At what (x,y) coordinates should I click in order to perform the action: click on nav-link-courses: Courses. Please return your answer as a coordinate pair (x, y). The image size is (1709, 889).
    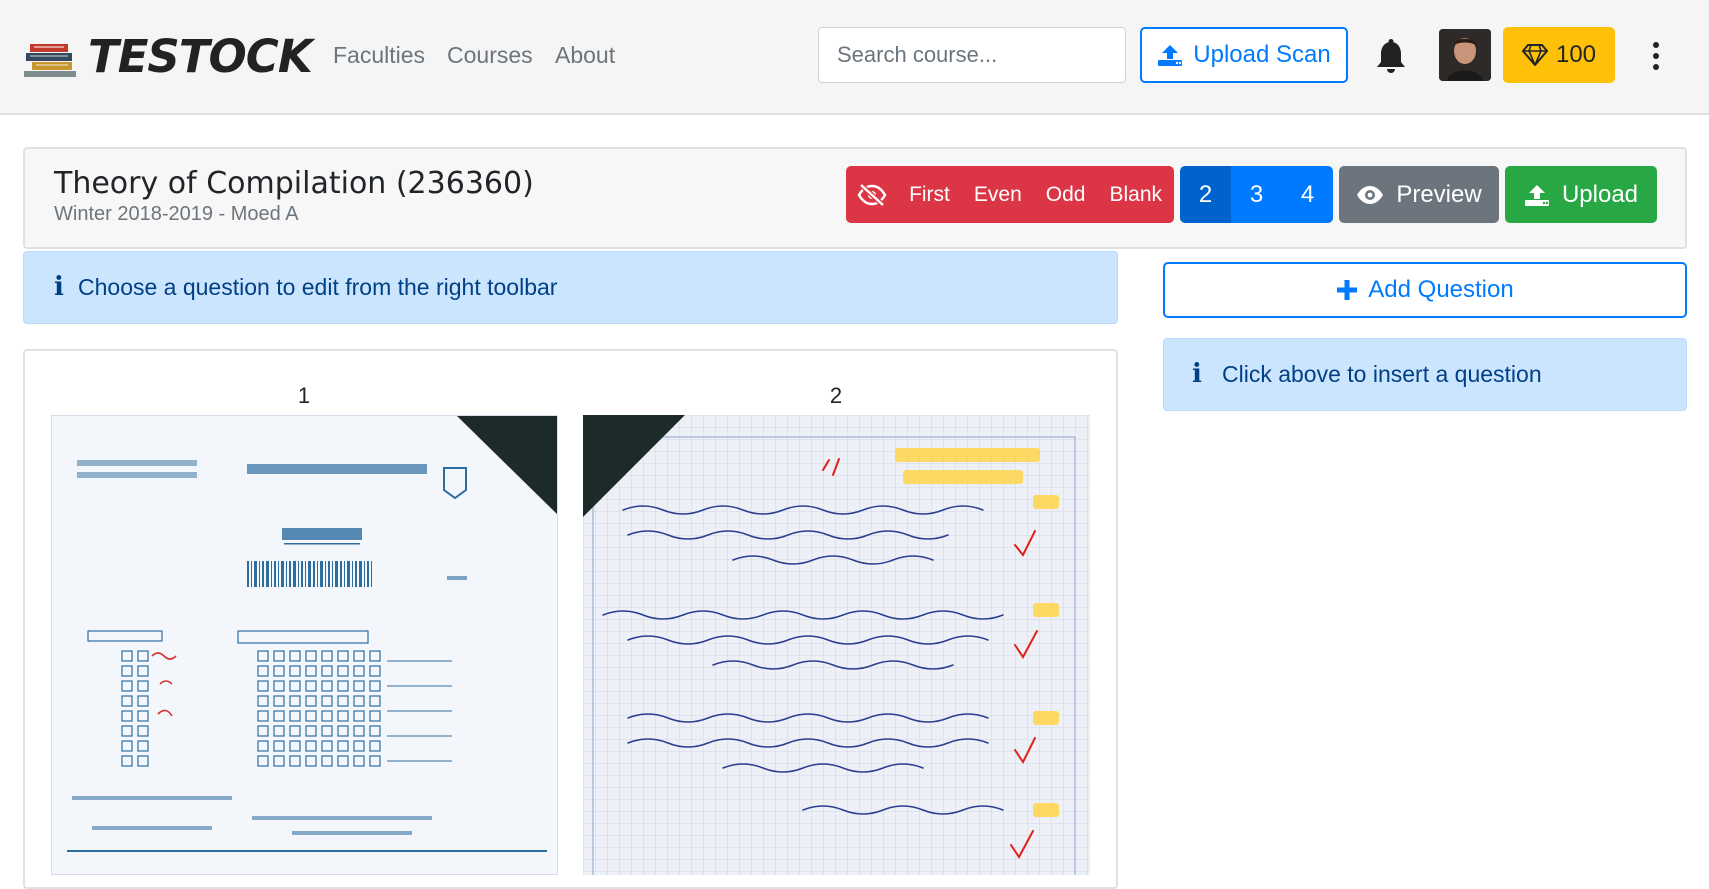
    Looking at the image, I should click on (490, 55).